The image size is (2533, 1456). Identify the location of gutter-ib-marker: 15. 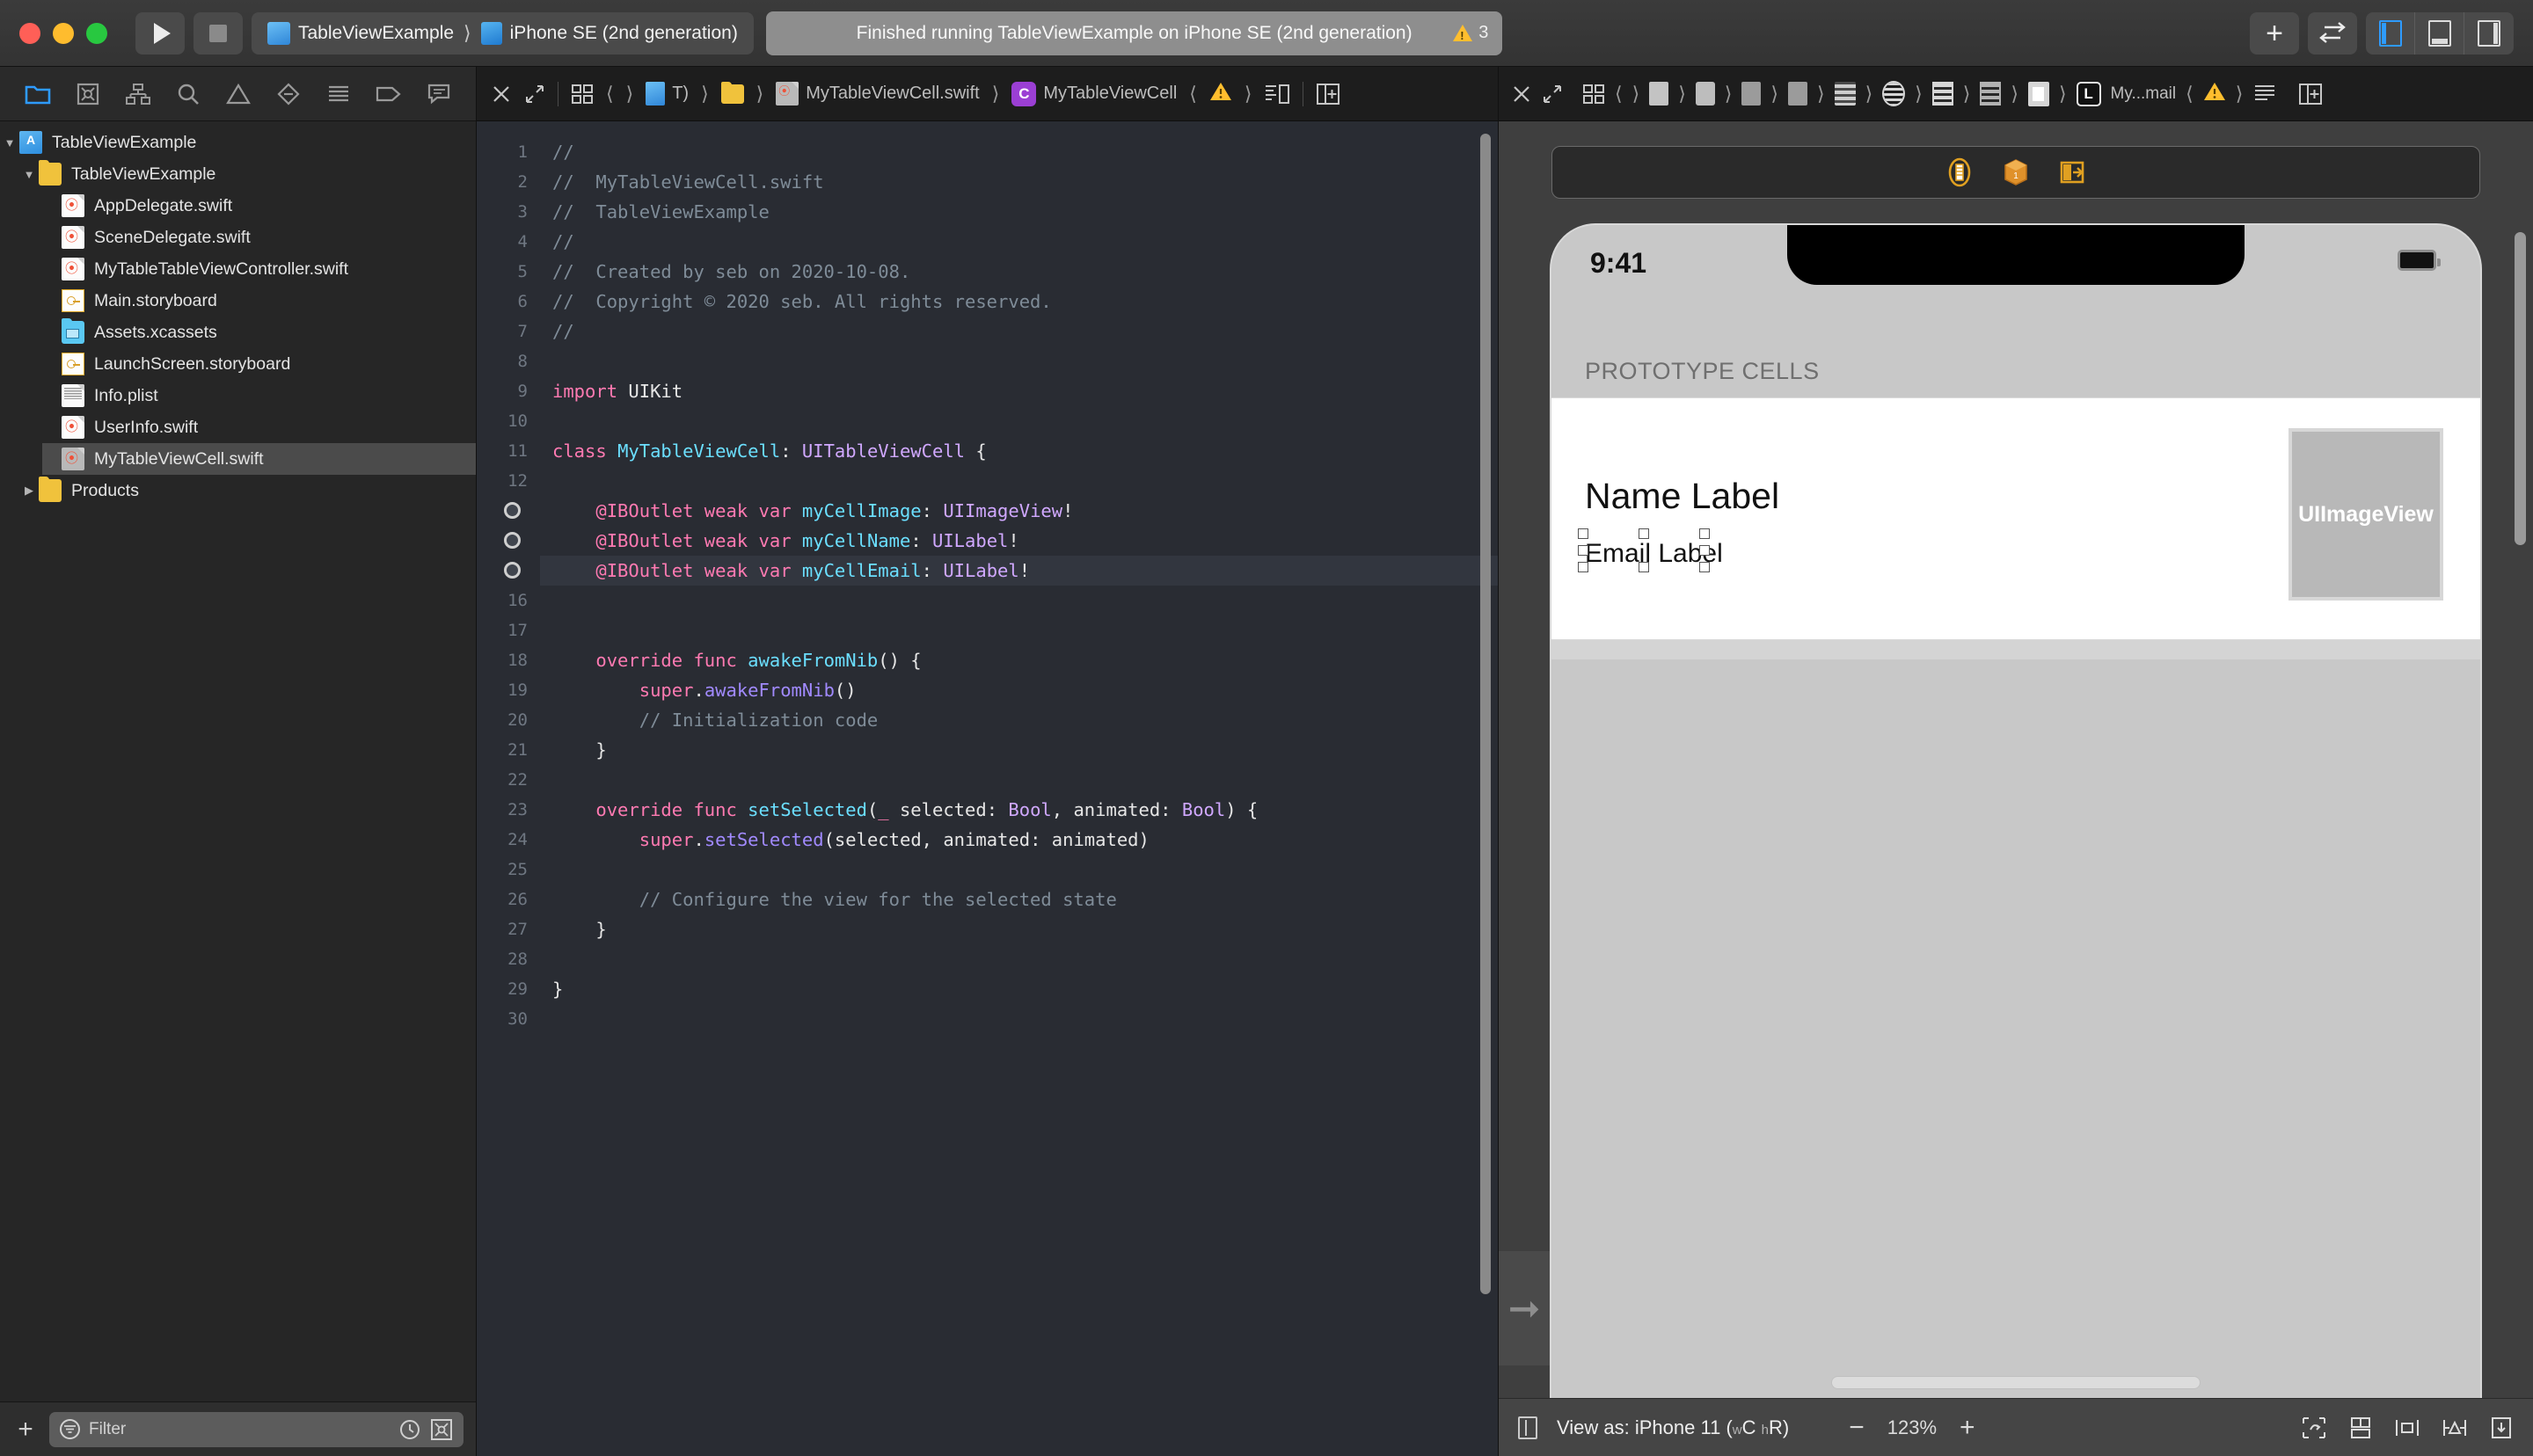
(509, 571).